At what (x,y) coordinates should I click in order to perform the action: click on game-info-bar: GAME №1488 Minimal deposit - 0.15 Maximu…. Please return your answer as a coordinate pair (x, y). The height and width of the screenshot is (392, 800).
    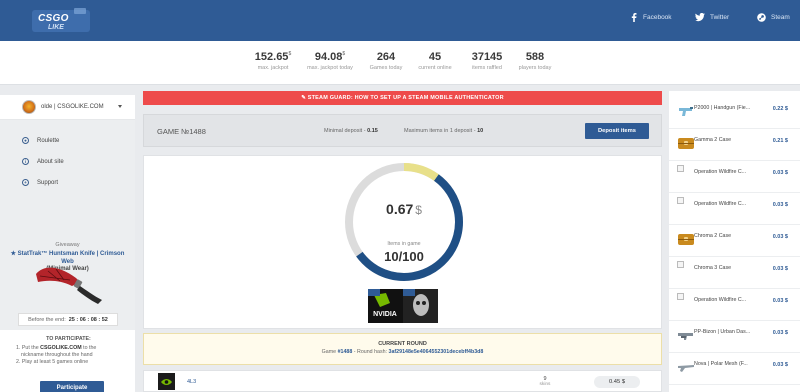
    Looking at the image, I should click on (402, 130).